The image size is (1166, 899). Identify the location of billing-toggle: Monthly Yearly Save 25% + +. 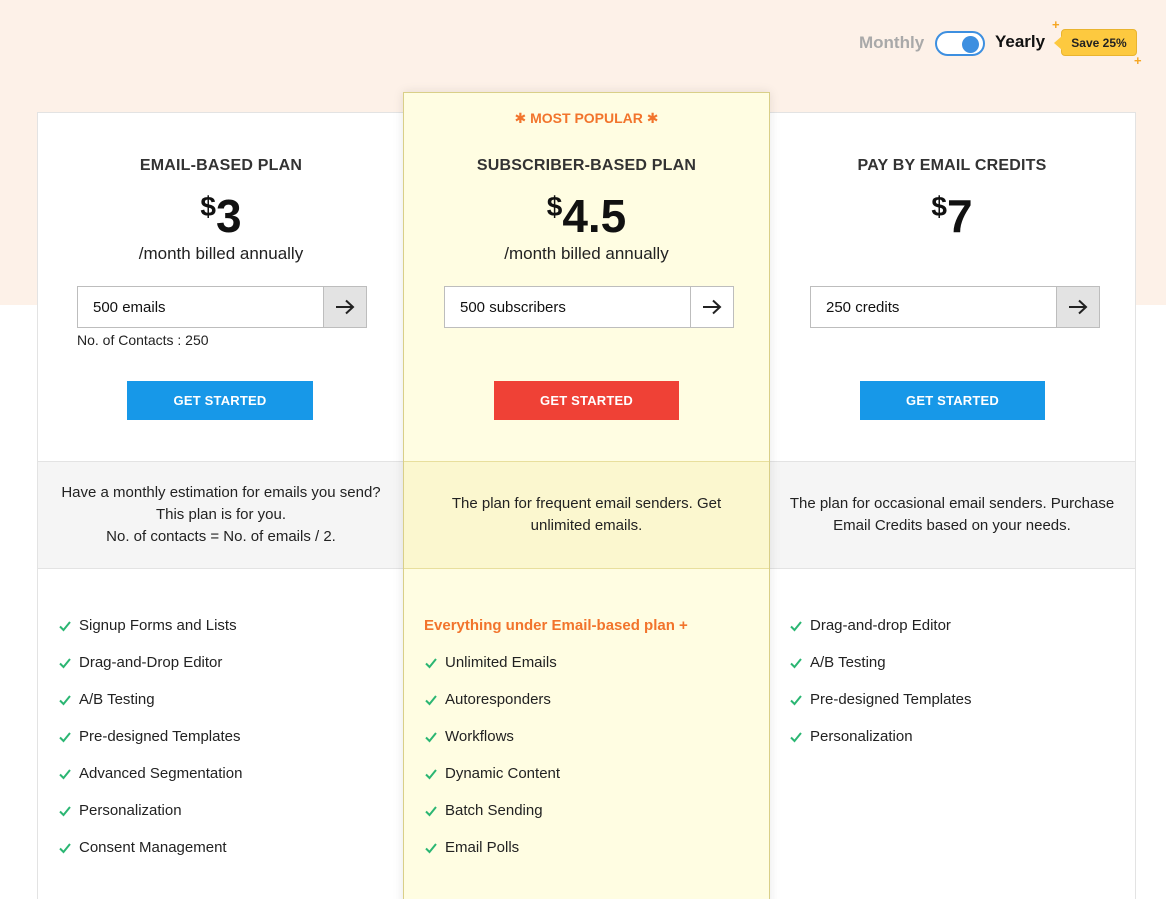
(1005, 42).